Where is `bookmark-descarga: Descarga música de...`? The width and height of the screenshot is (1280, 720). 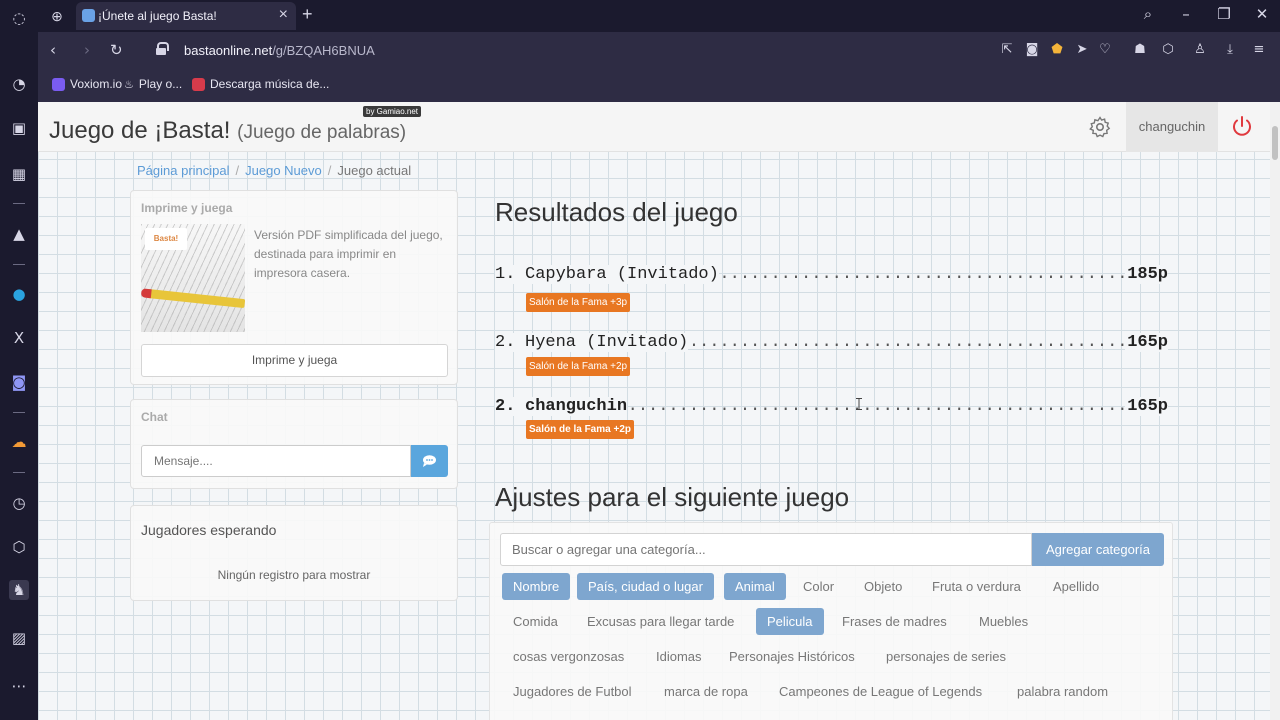 bookmark-descarga: Descarga música de... is located at coordinates (260, 84).